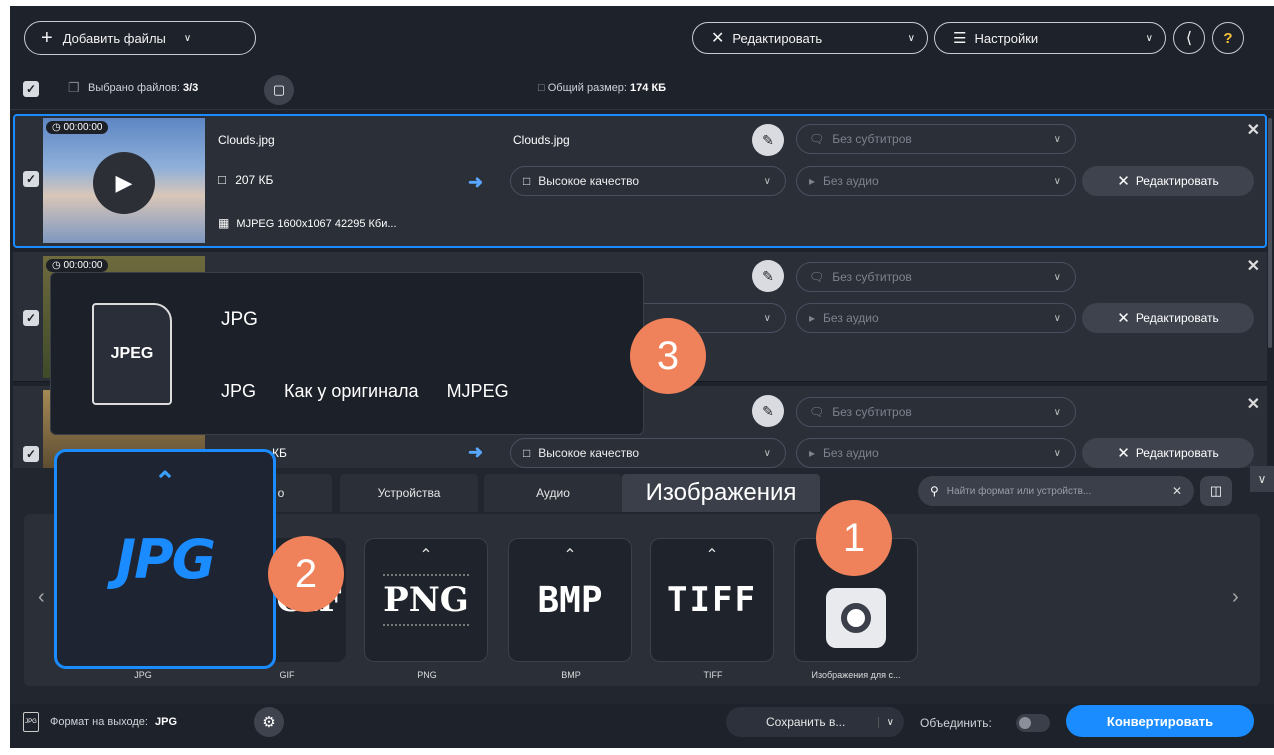  I want to click on tab-images-label: Изображения, so click(721, 492).